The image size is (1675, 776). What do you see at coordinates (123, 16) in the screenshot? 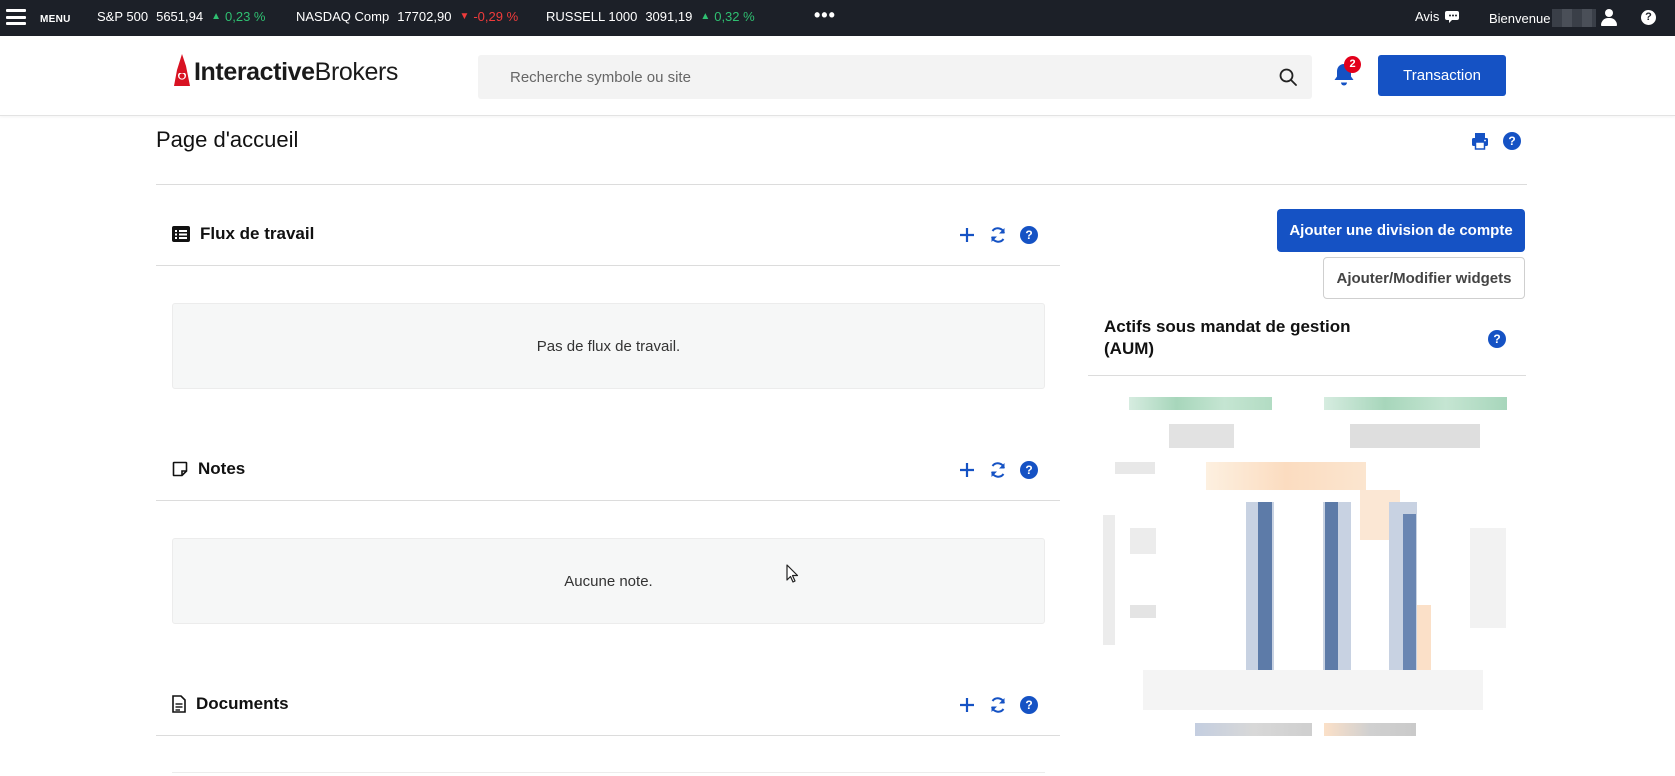
I see `index-name: S&P 500` at bounding box center [123, 16].